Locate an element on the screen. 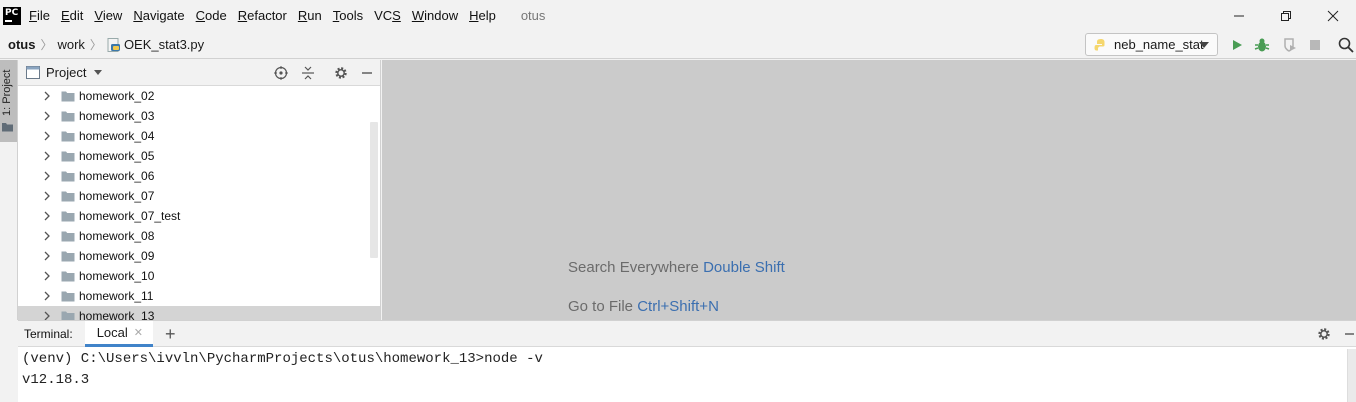  coverage-icon is located at coordinates (1290, 45).